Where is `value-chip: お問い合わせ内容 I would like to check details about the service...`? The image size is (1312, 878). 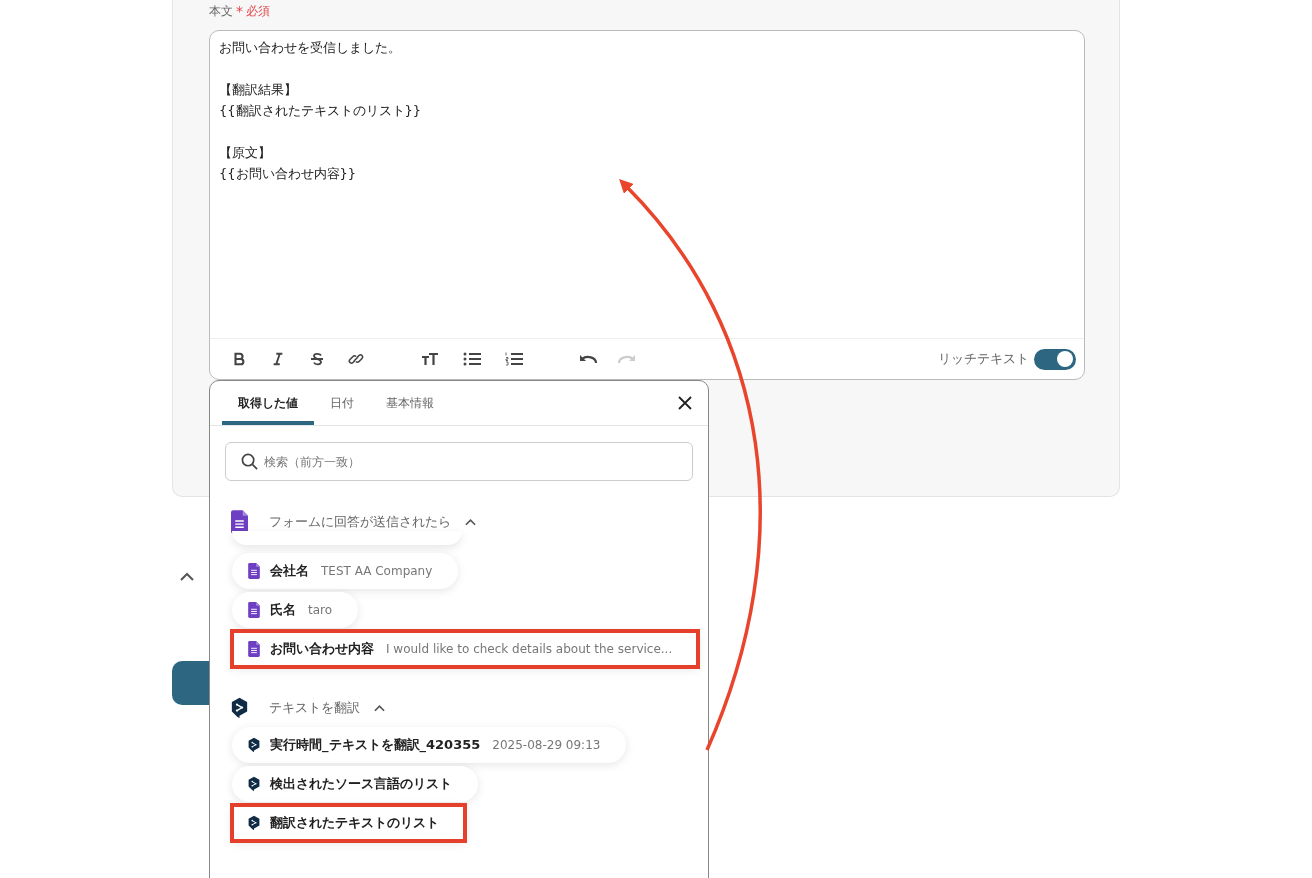 value-chip: お問い合わせ内容 I would like to check details about the service... is located at coordinates (465, 649).